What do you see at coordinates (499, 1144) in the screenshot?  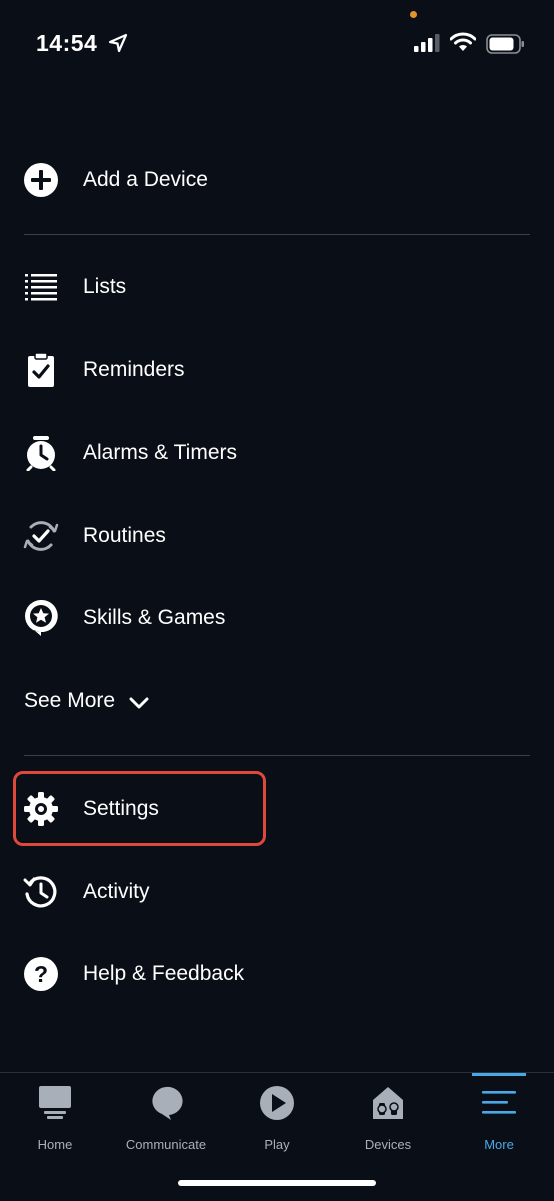 I see `tab-label: More` at bounding box center [499, 1144].